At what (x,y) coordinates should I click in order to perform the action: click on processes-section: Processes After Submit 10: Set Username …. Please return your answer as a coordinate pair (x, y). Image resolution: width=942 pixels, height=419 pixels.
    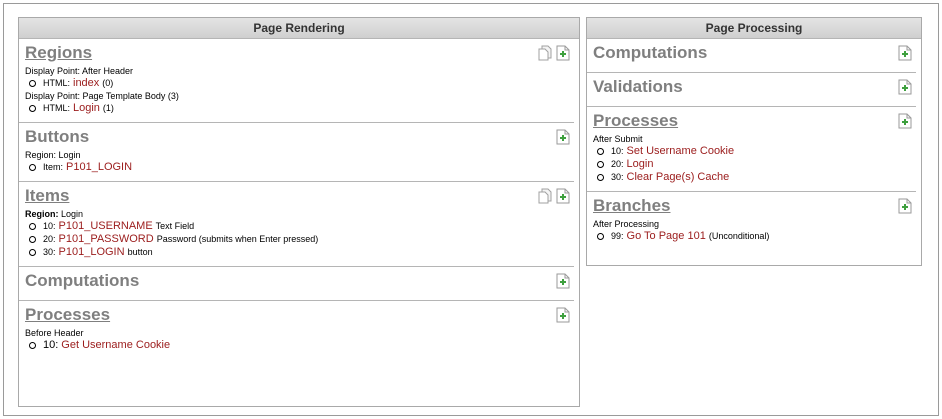
    Looking at the image, I should click on (751, 149).